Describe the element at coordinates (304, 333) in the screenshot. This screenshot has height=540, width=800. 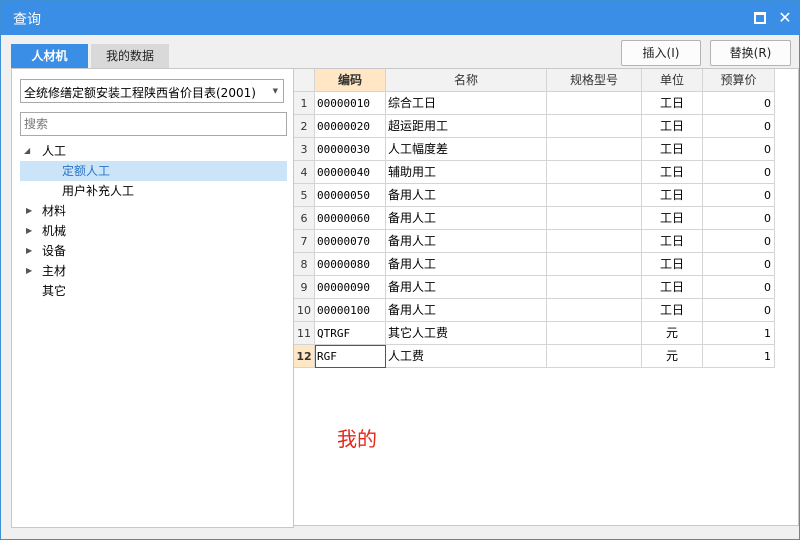
I see `row-number: 11` at that location.